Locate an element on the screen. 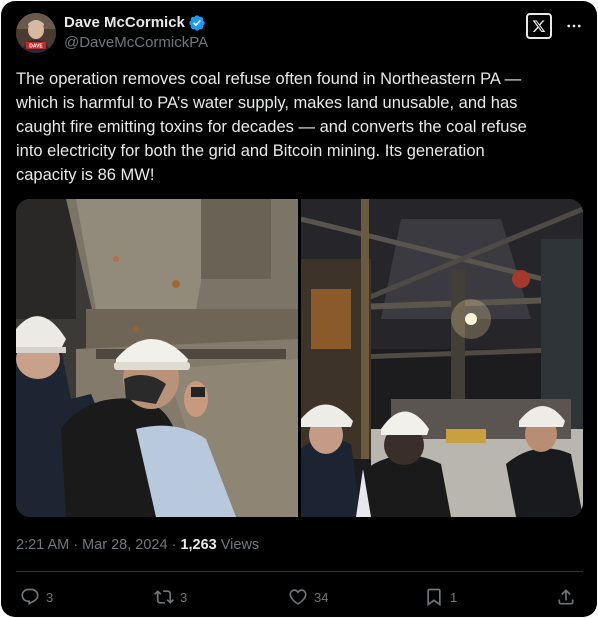  action-bar: 3 3 34 1 is located at coordinates (299, 597).